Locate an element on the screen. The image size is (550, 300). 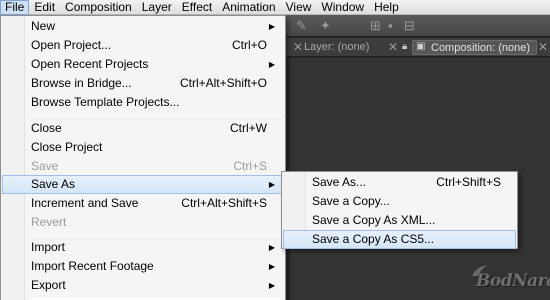
menu-item-label: Open Recent Projects is located at coordinates (90, 64).